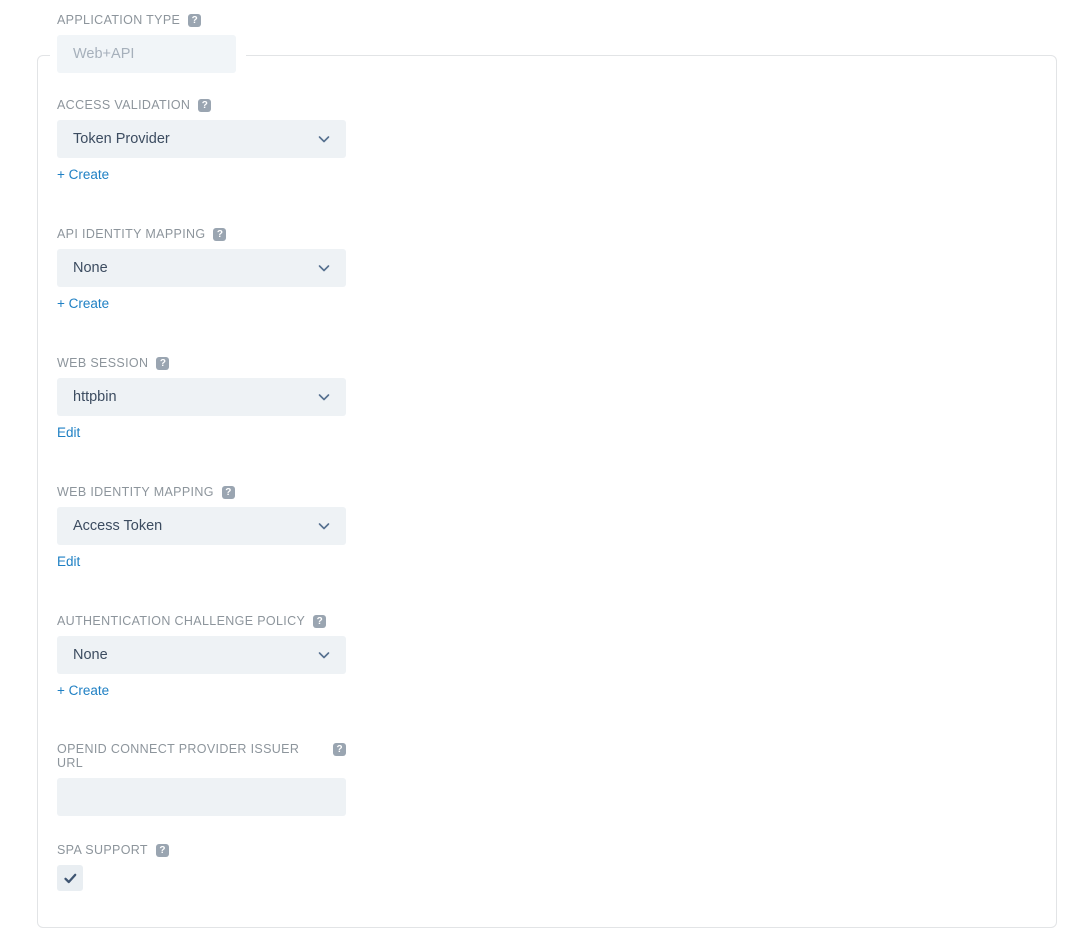 The height and width of the screenshot is (940, 1070). I want to click on spa-support-label: SPA SUPPORT, so click(102, 850).